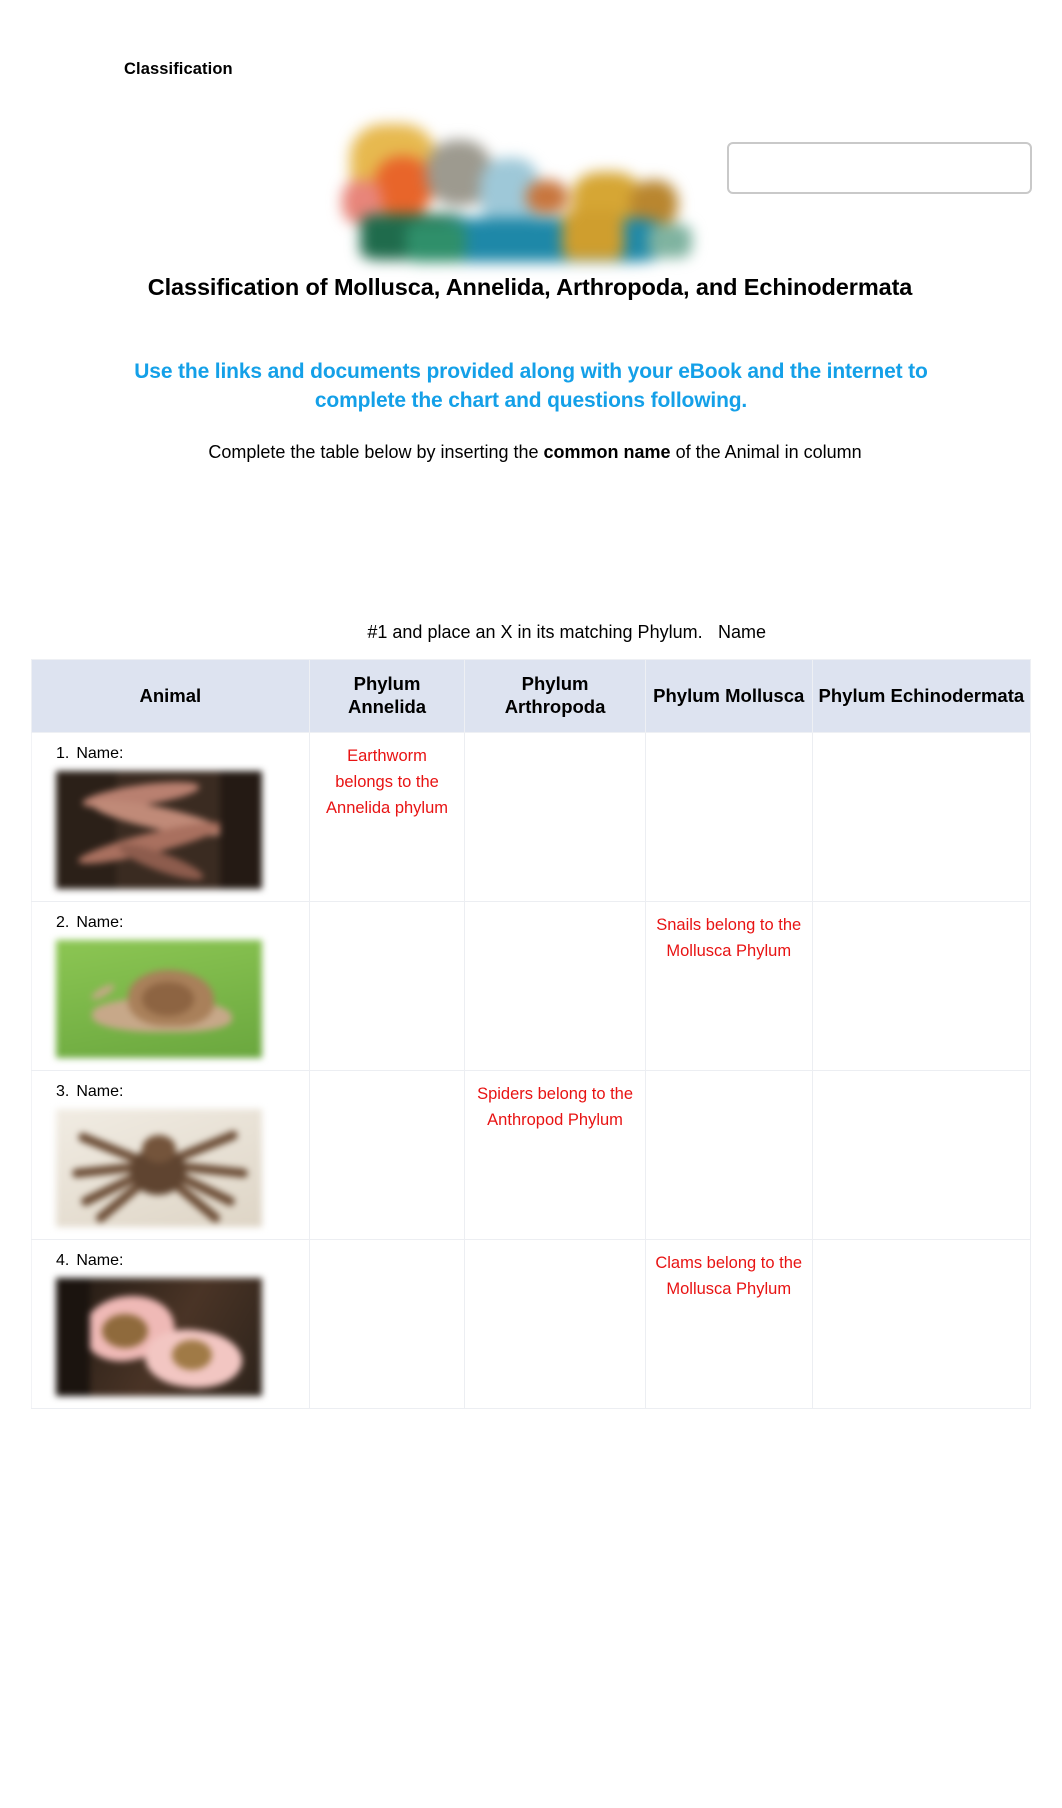 This screenshot has height=1808, width=1062. I want to click on animal-cell: 1. Name:, so click(170, 817).